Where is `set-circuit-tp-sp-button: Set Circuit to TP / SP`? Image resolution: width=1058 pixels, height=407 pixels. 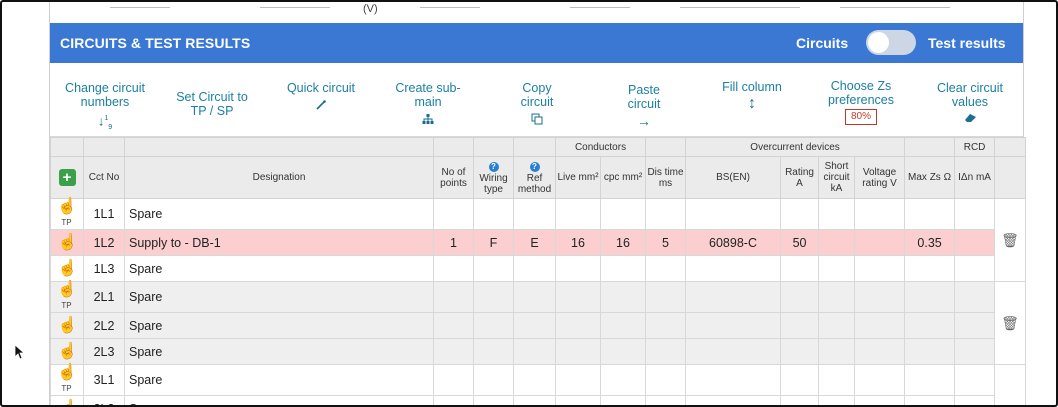 set-circuit-tp-sp-button: Set Circuit to TP / SP is located at coordinates (212, 100).